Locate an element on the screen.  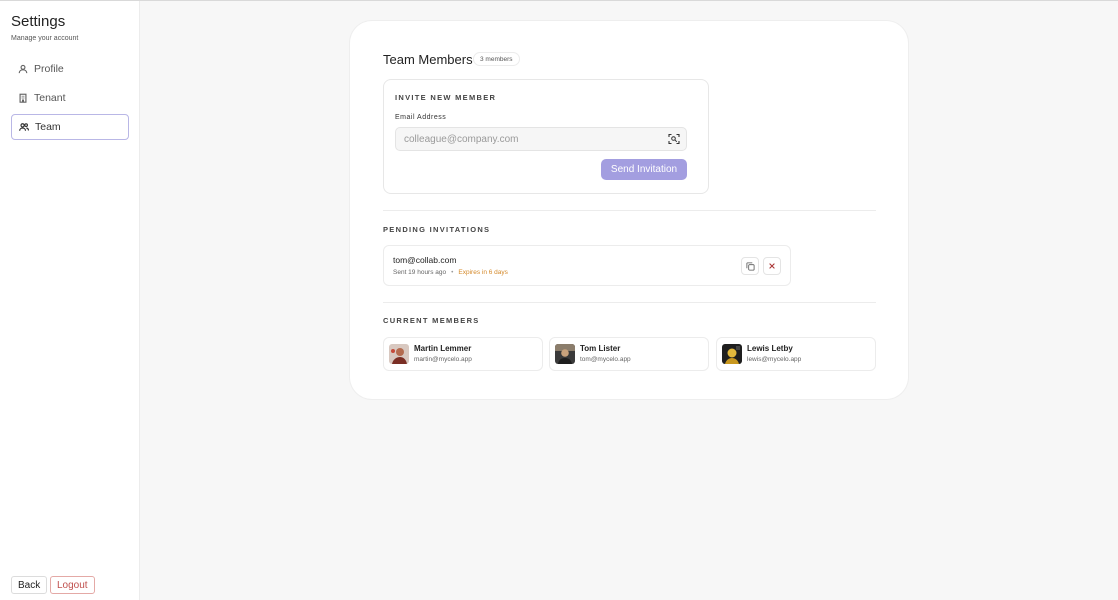
back-button: Back is located at coordinates (29, 585).